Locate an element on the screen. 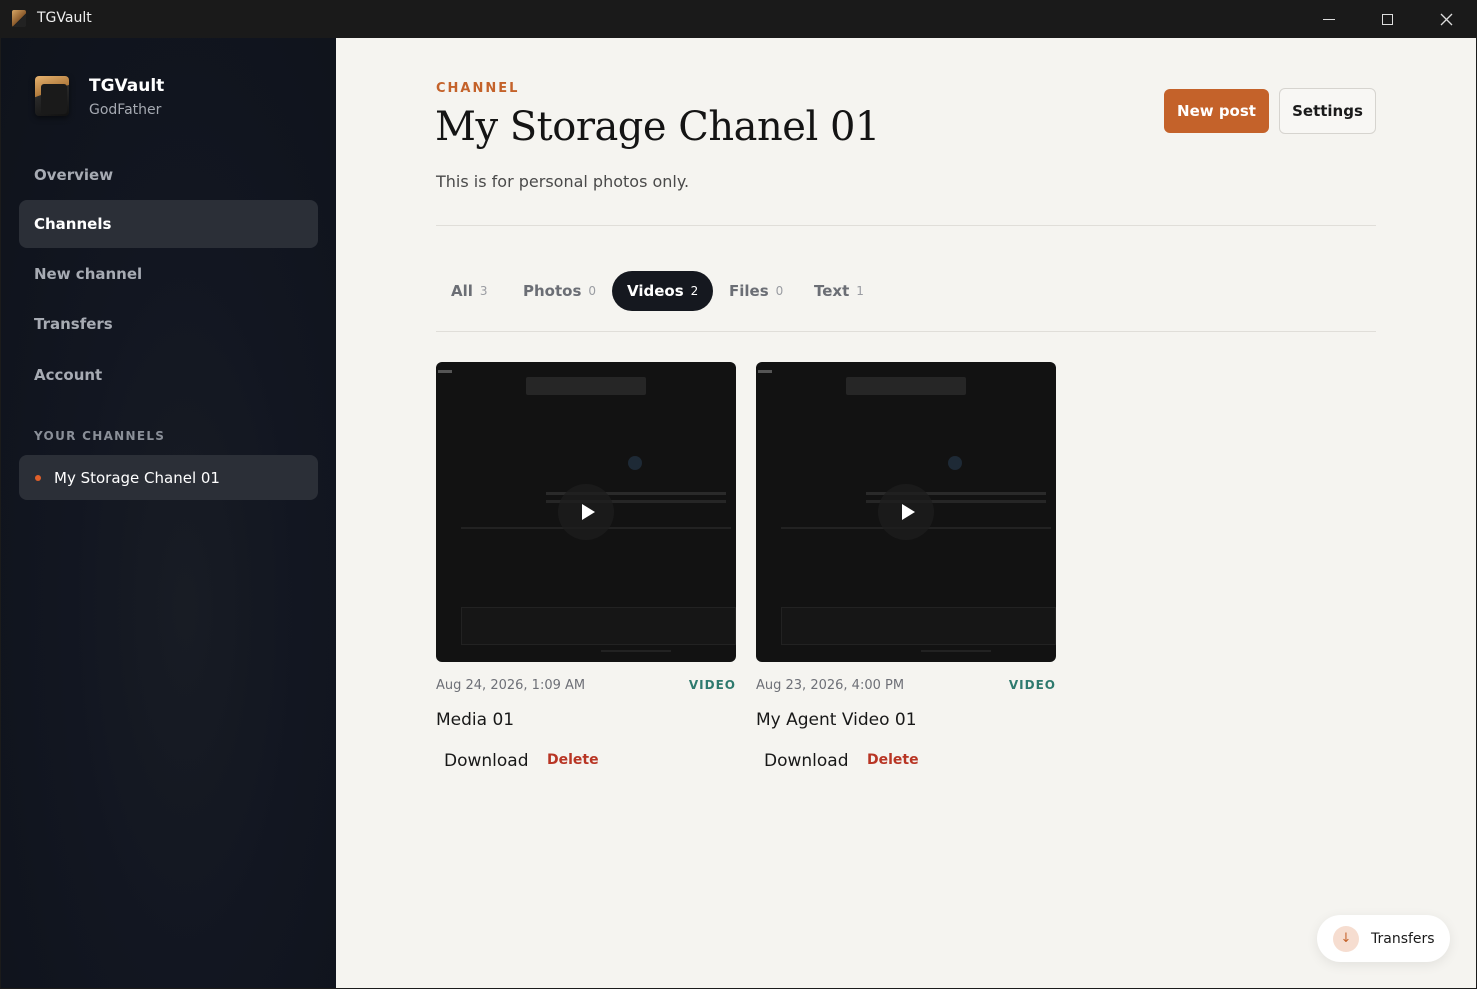  media-date: Aug 23, 2026, 4:00 PM is located at coordinates (830, 685).